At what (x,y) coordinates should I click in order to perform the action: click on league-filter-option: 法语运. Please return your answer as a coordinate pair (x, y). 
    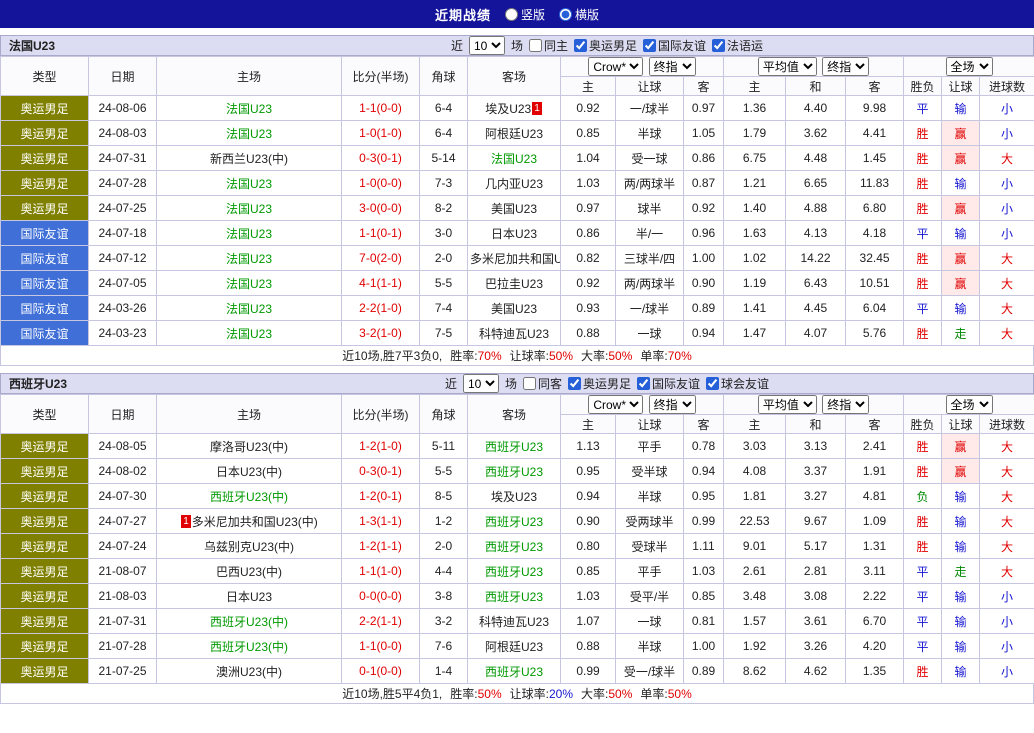
    Looking at the image, I should click on (737, 45).